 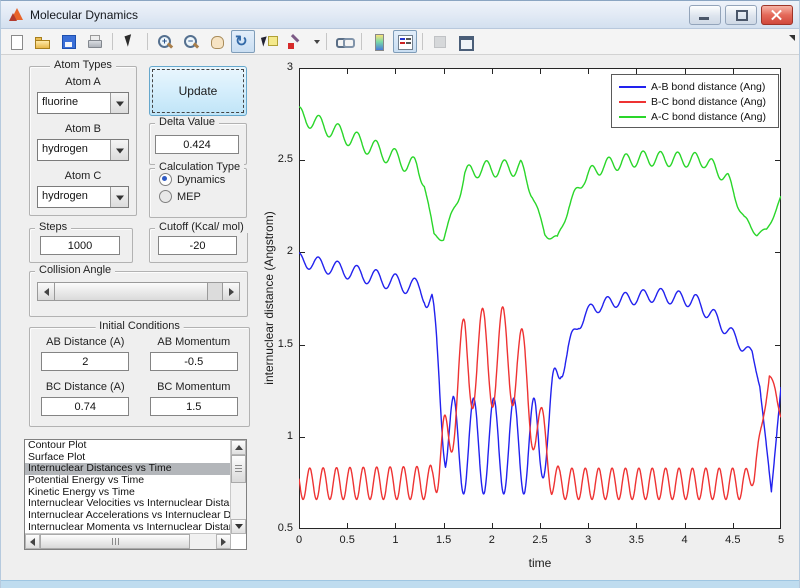 I want to click on new-document-button, so click(x=17, y=41).